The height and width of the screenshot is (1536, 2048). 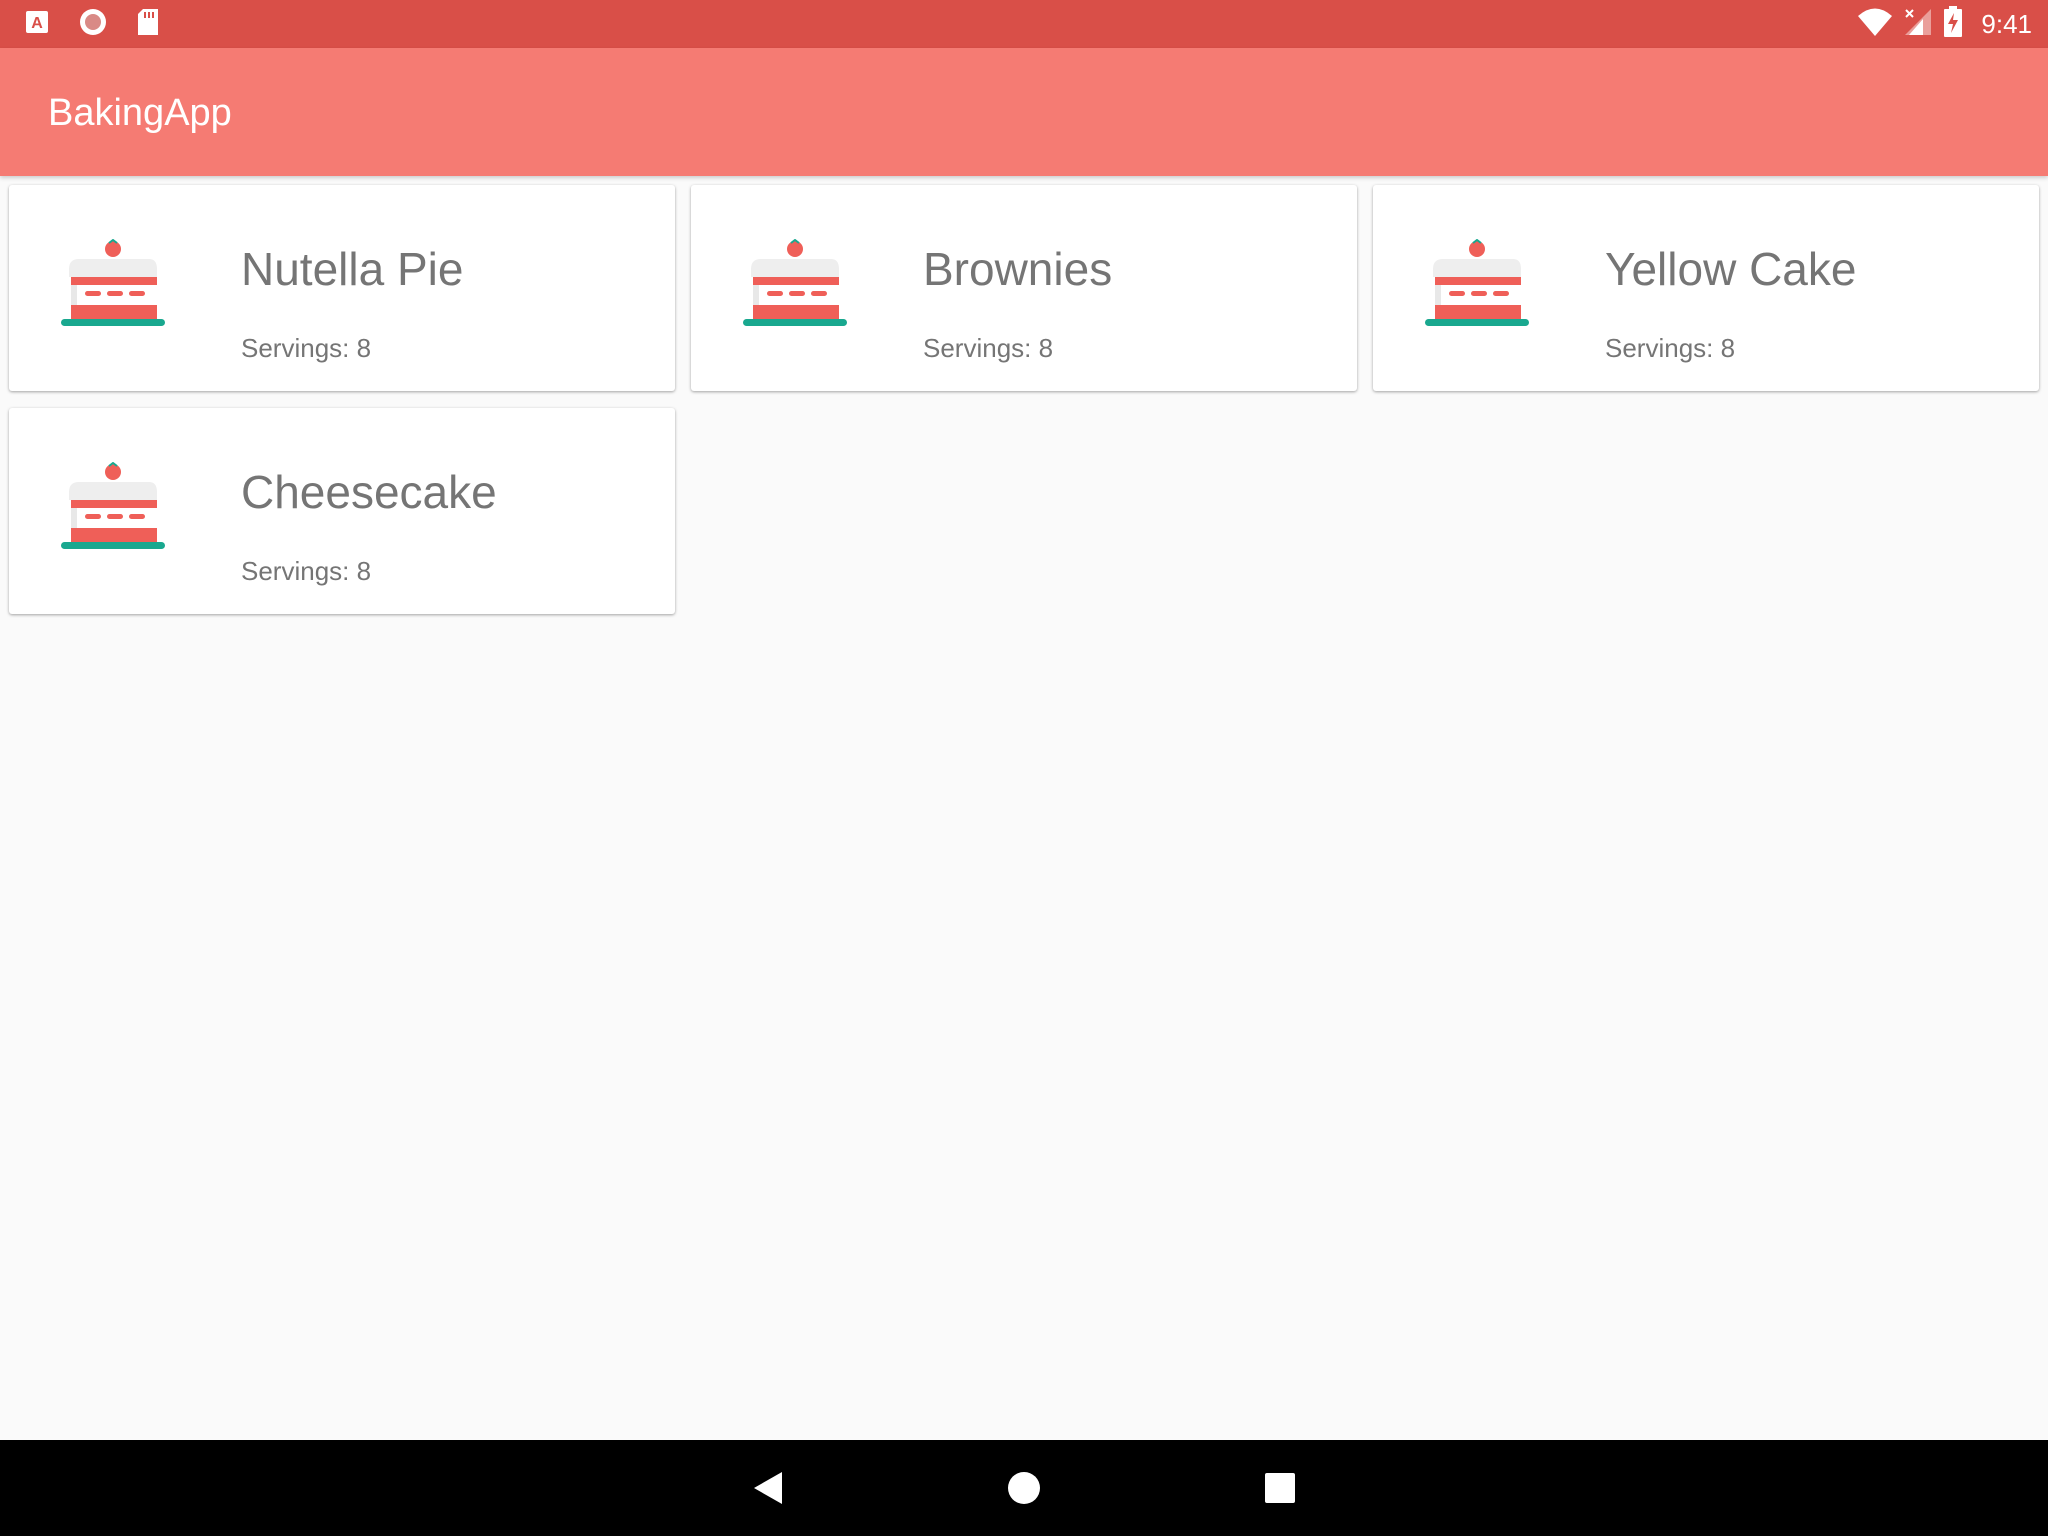 What do you see at coordinates (1024, 112) in the screenshot?
I see `app-bar: BakingApp` at bounding box center [1024, 112].